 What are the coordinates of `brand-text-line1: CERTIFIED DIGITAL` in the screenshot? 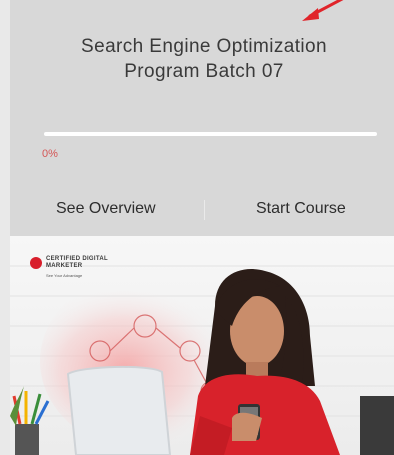 It's located at (77, 259).